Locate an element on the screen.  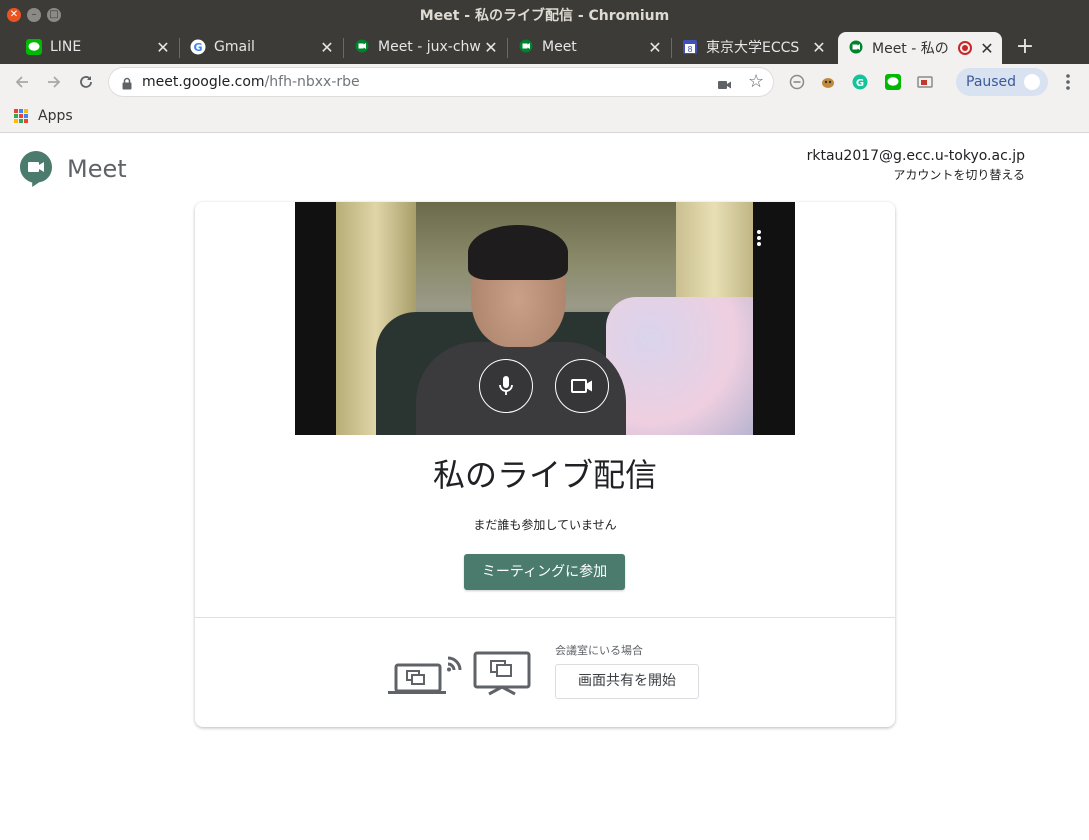
tab-meet-active: Meet - 私の ✕ is located at coordinates (920, 48).